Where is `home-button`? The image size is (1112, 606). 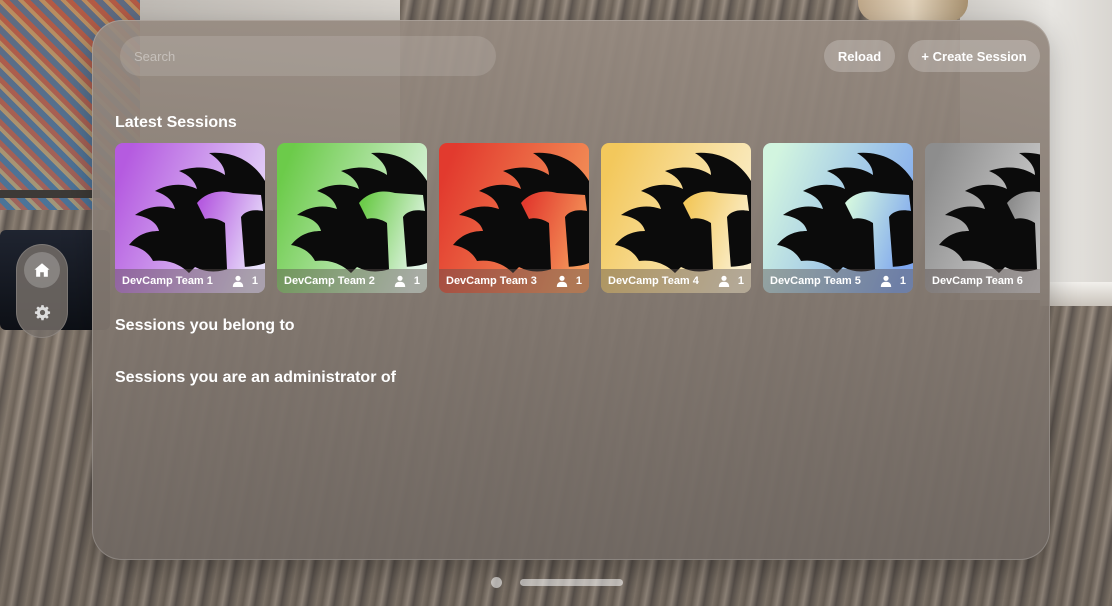 home-button is located at coordinates (42, 270).